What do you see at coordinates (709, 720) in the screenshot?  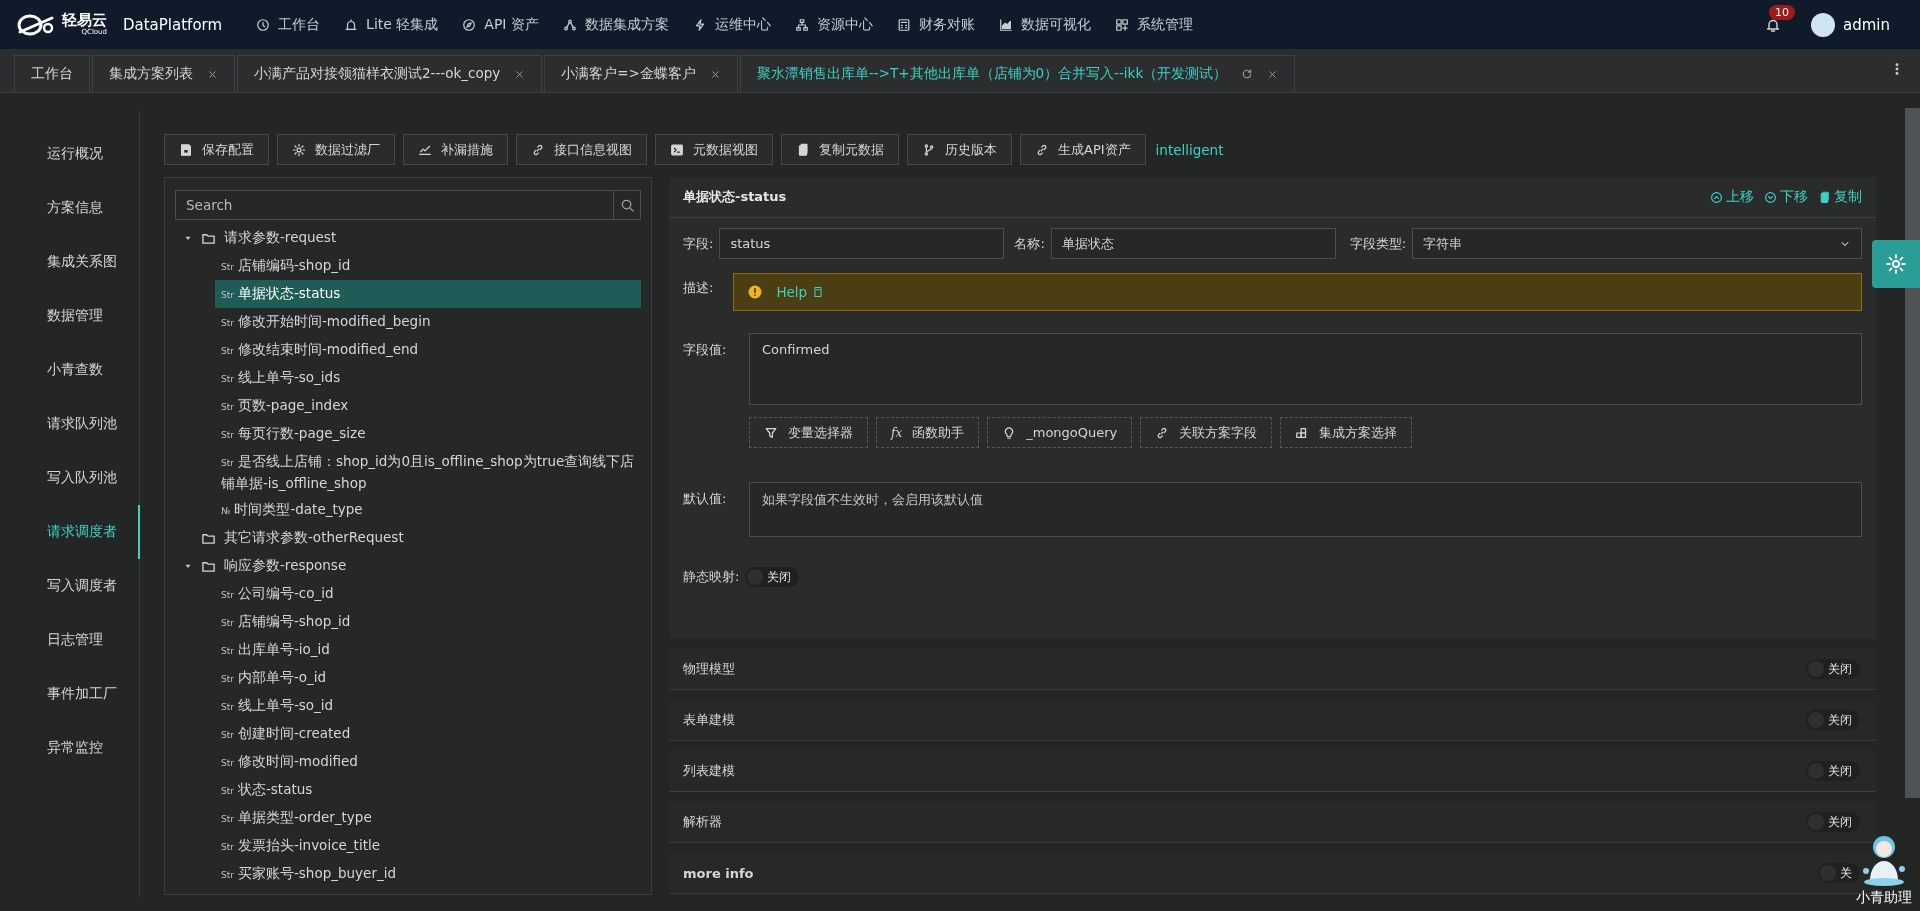 I see `section-title: 表单建模` at bounding box center [709, 720].